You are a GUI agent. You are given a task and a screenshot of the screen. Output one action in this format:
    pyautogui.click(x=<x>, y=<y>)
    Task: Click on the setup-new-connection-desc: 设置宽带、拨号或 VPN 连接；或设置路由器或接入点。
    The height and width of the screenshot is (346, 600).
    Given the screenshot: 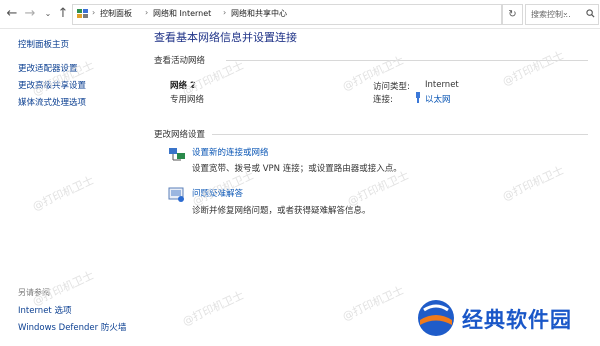 What is the action you would take?
    pyautogui.click(x=297, y=169)
    